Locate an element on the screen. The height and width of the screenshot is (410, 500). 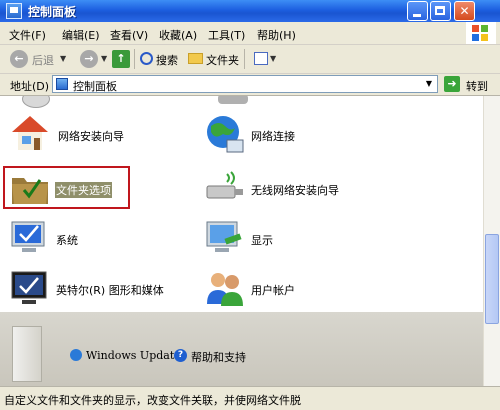
go-arrow-icon: ➜ is located at coordinates (452, 84).